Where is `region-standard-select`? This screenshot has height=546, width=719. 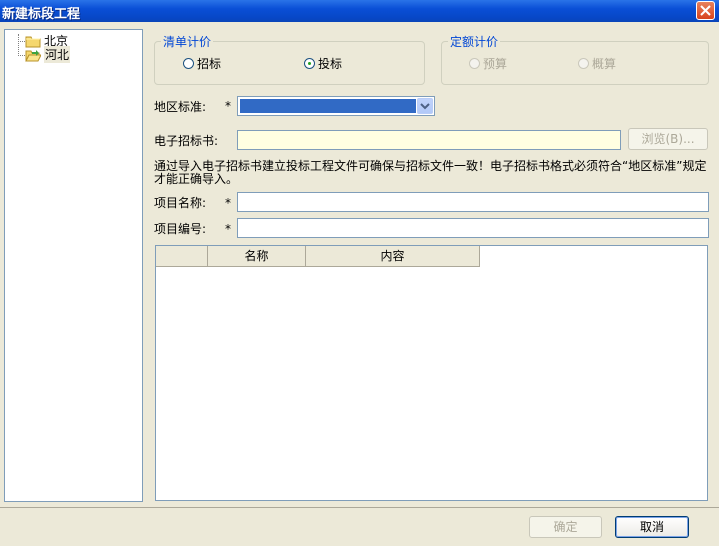
region-standard-select is located at coordinates (336, 106).